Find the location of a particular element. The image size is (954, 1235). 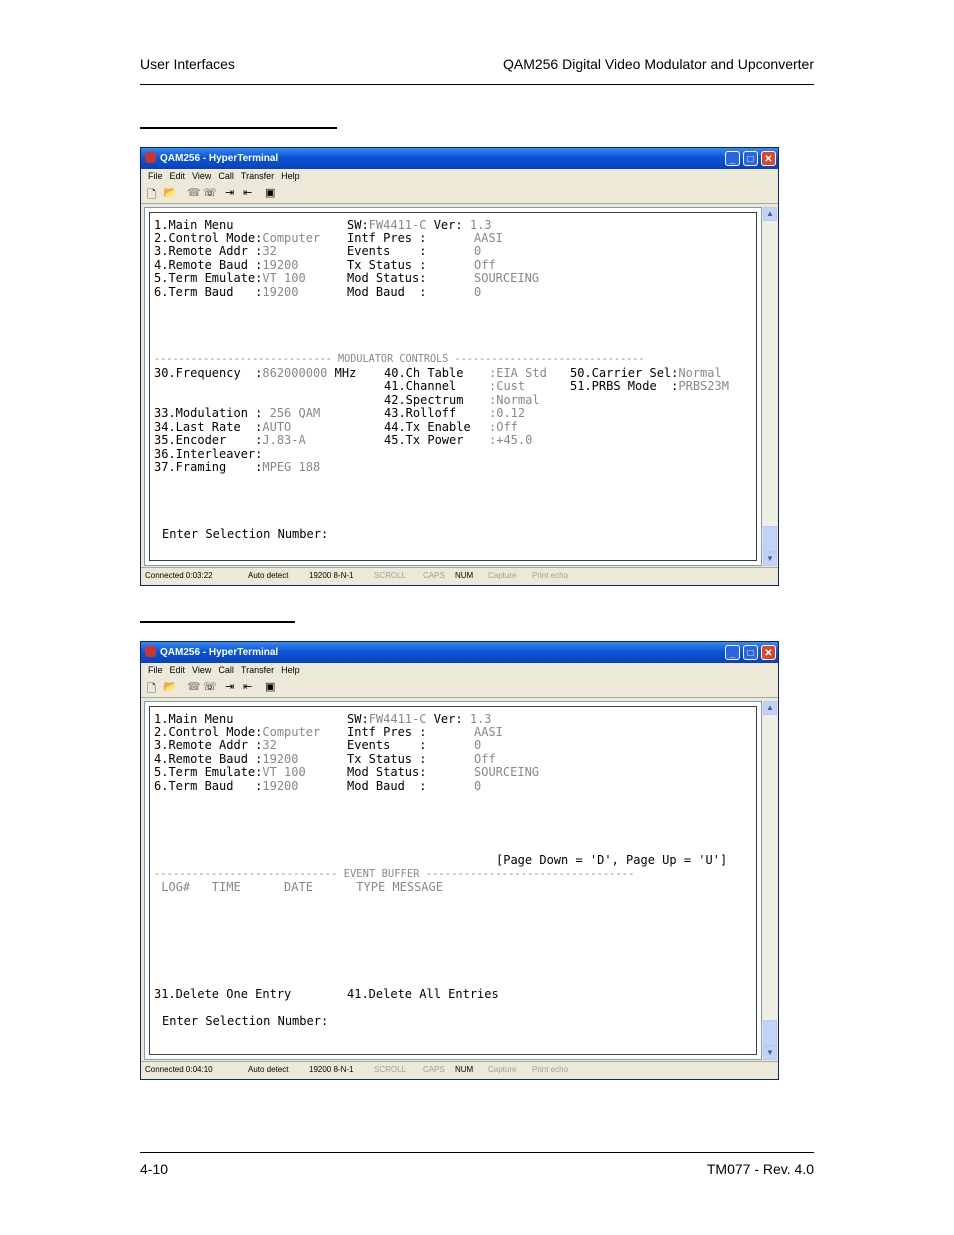

term-baud: 6.Term Baud :19200 is located at coordinates (226, 786).